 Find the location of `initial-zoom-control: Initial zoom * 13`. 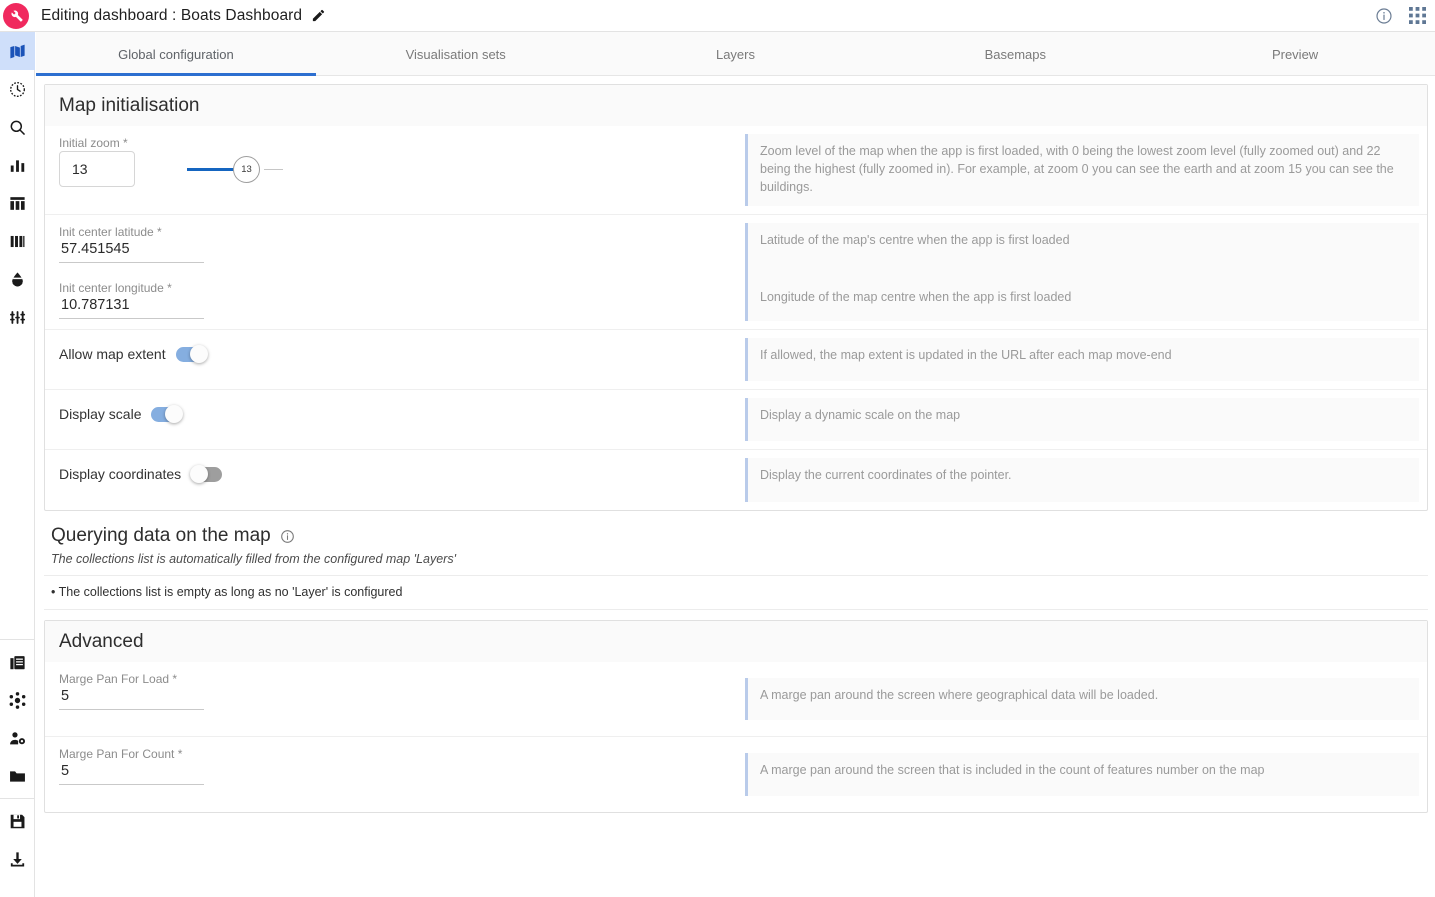

initial-zoom-control: Initial zoom * 13 is located at coordinates (395, 170).